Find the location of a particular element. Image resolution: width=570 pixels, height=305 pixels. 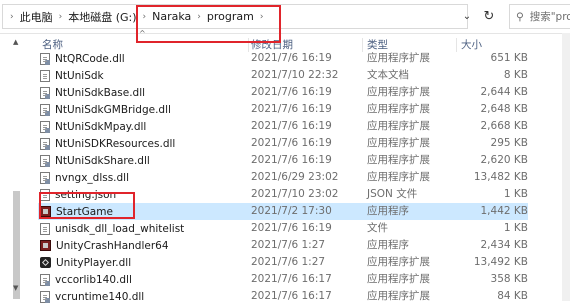

file-name: nvngx_dlss.dll is located at coordinates (92, 177).